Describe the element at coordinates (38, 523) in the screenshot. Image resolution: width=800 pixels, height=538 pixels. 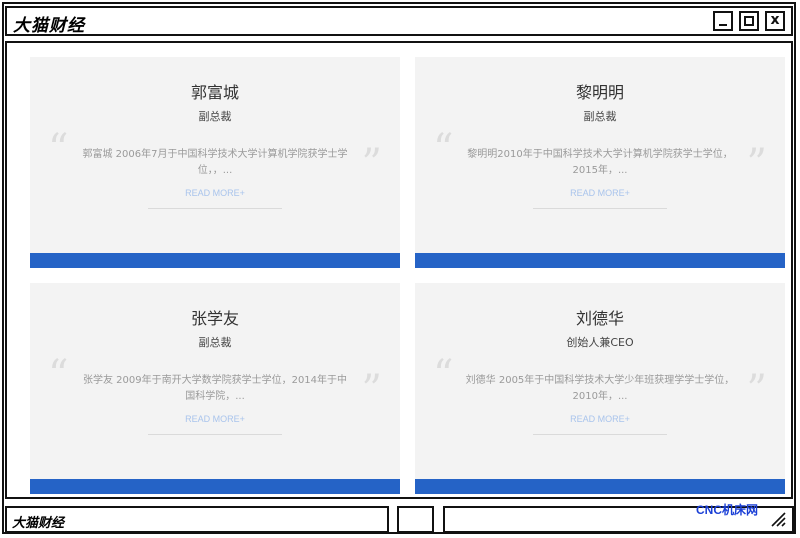
I see `status-title: 大猫财经` at that location.